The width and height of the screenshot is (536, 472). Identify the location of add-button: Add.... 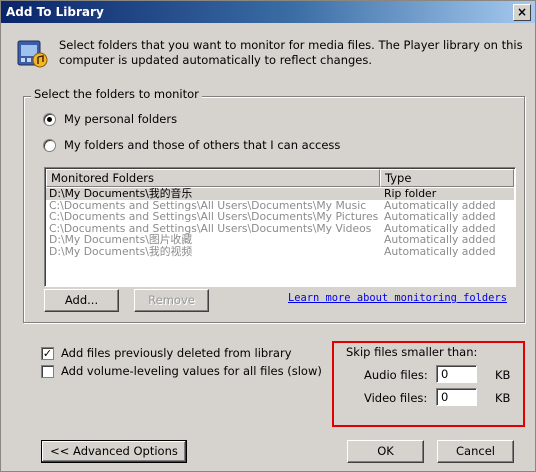
(81, 300).